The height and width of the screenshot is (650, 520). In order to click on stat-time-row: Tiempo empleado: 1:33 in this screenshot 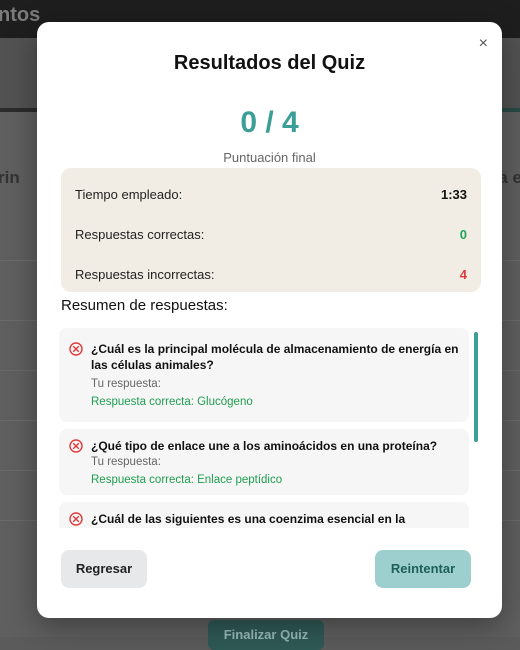, I will do `click(271, 194)`.